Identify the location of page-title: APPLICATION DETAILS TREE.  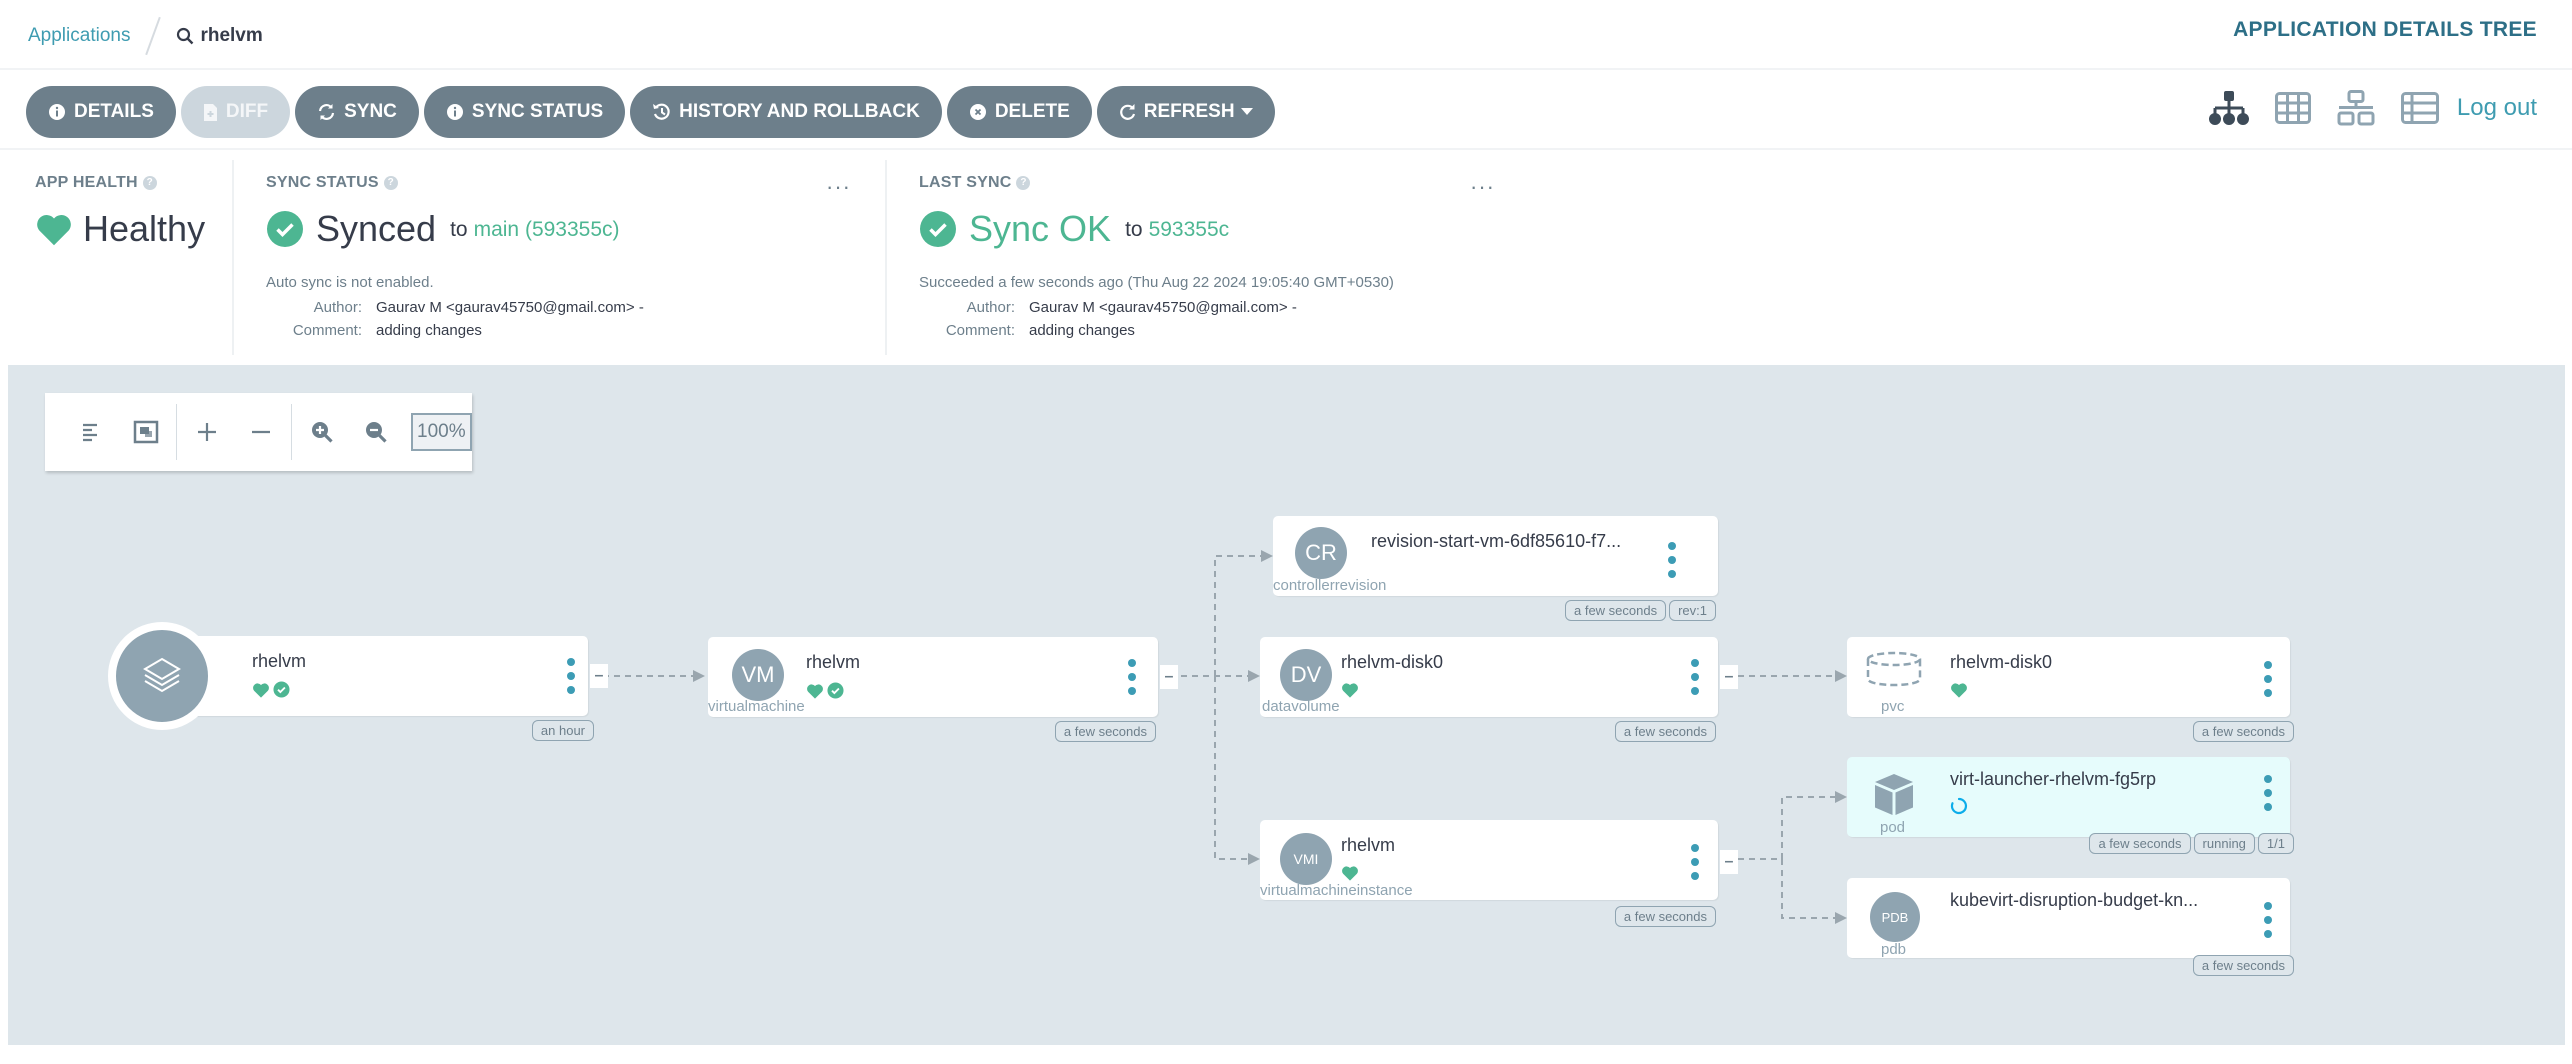
(2385, 29).